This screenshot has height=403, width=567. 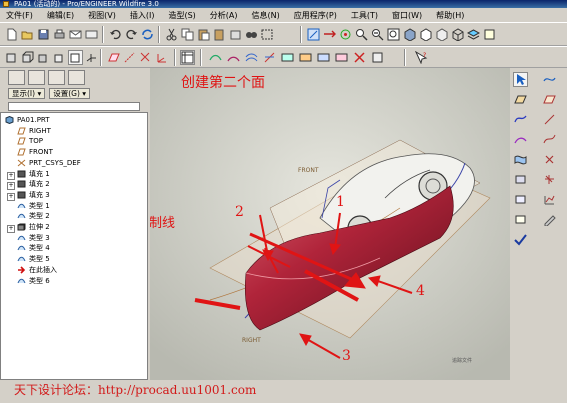 What do you see at coordinates (425, 34) in the screenshot?
I see `hidden-line-icon` at bounding box center [425, 34].